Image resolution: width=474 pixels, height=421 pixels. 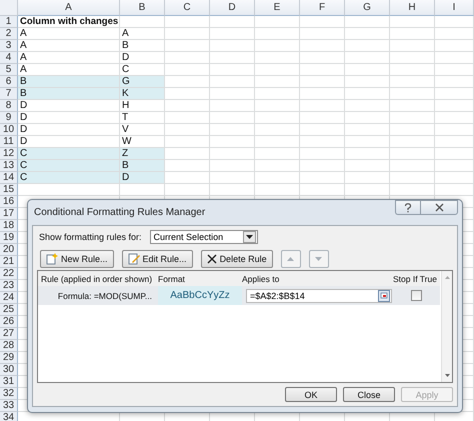 I want to click on applies-to-field: =$A$2:$B$14, so click(x=319, y=295).